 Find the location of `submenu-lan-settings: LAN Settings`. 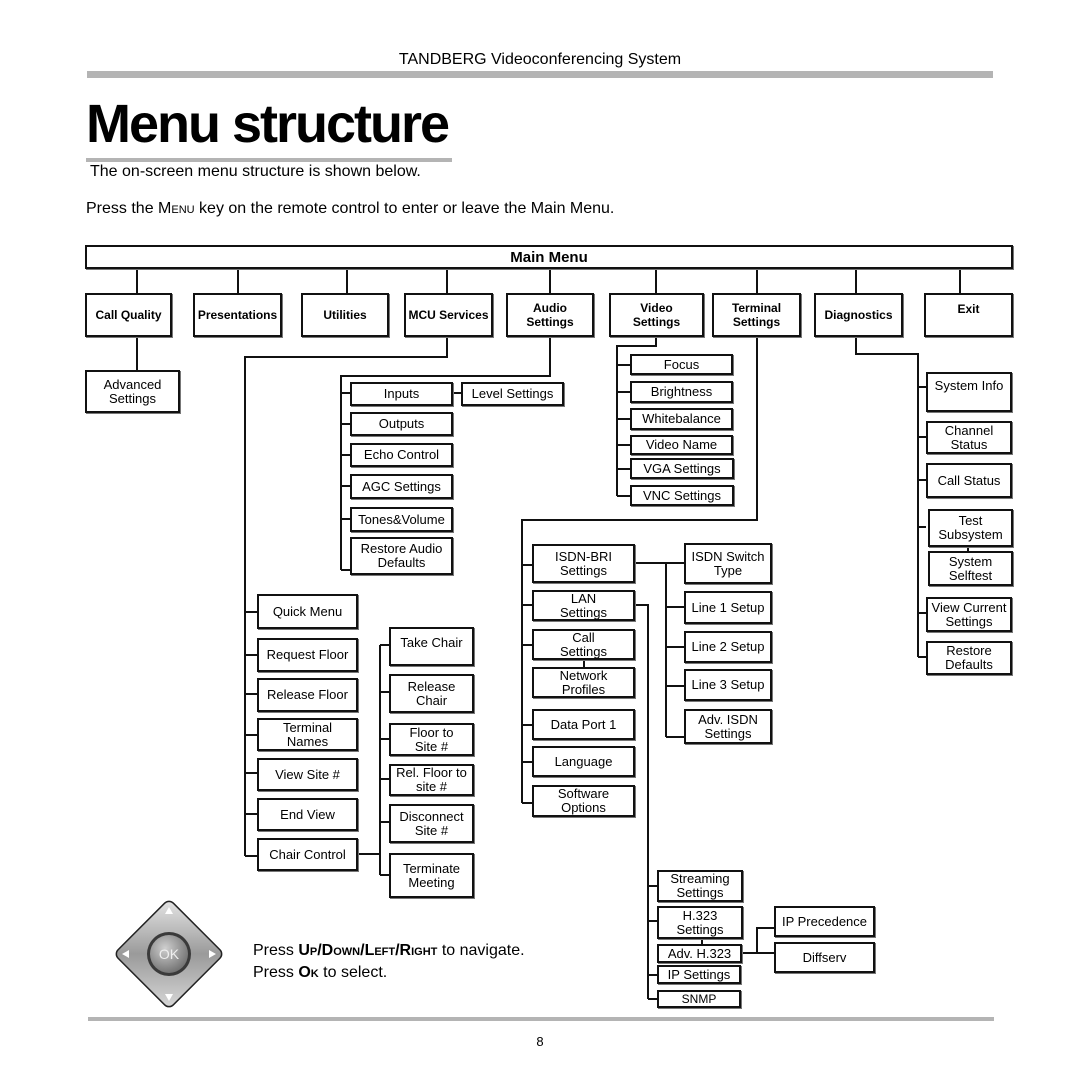

submenu-lan-settings: LAN Settings is located at coordinates (583, 605).